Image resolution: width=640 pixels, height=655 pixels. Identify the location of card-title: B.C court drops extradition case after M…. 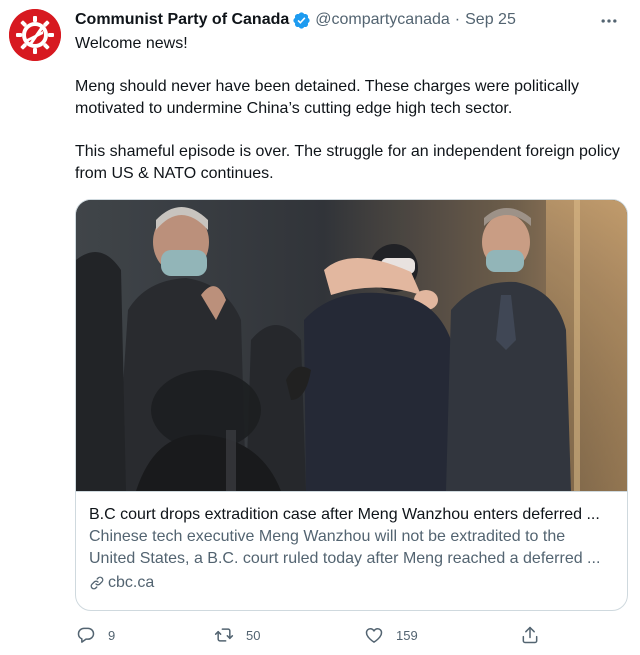
(344, 514).